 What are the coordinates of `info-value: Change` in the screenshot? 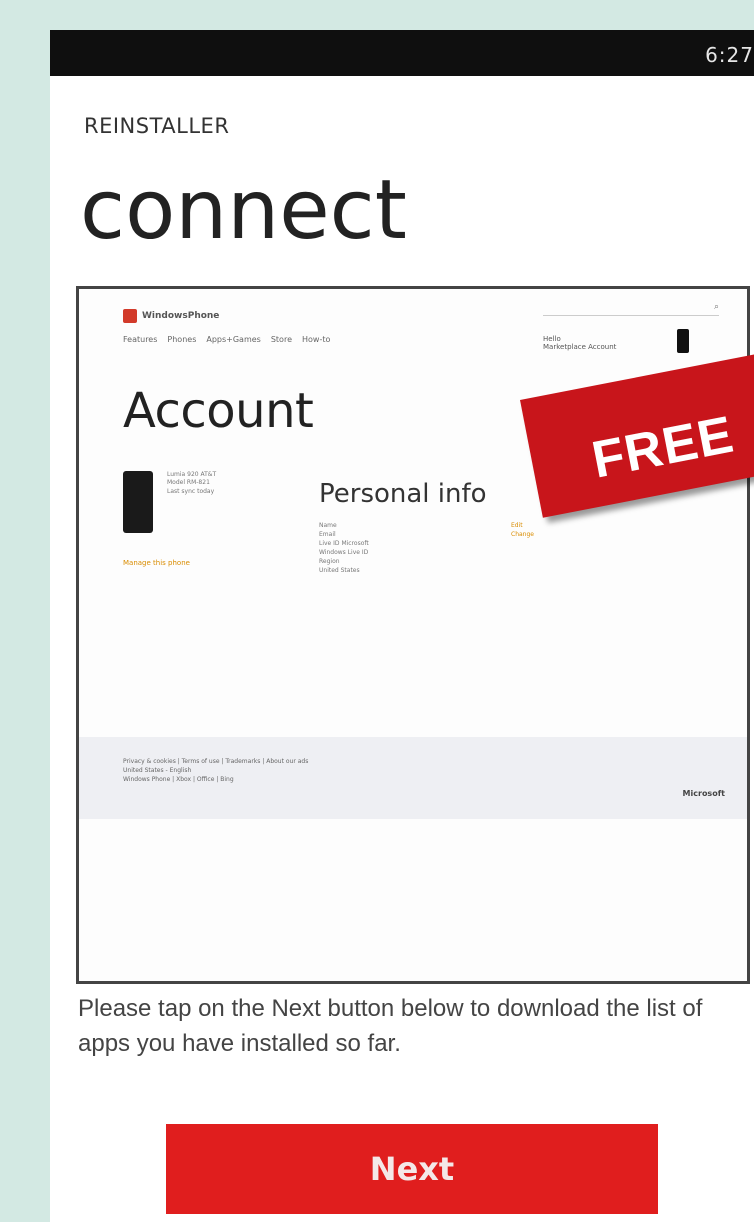 It's located at (522, 534).